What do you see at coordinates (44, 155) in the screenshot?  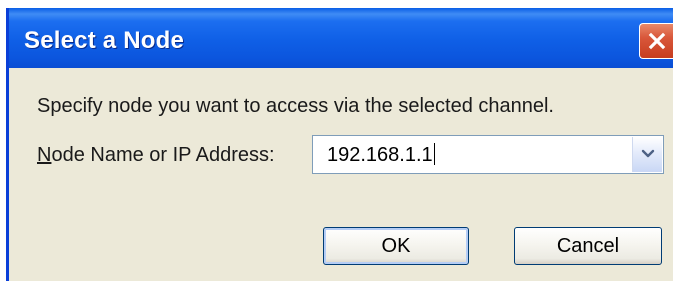 I see `node-name-label-mnemonic: N` at bounding box center [44, 155].